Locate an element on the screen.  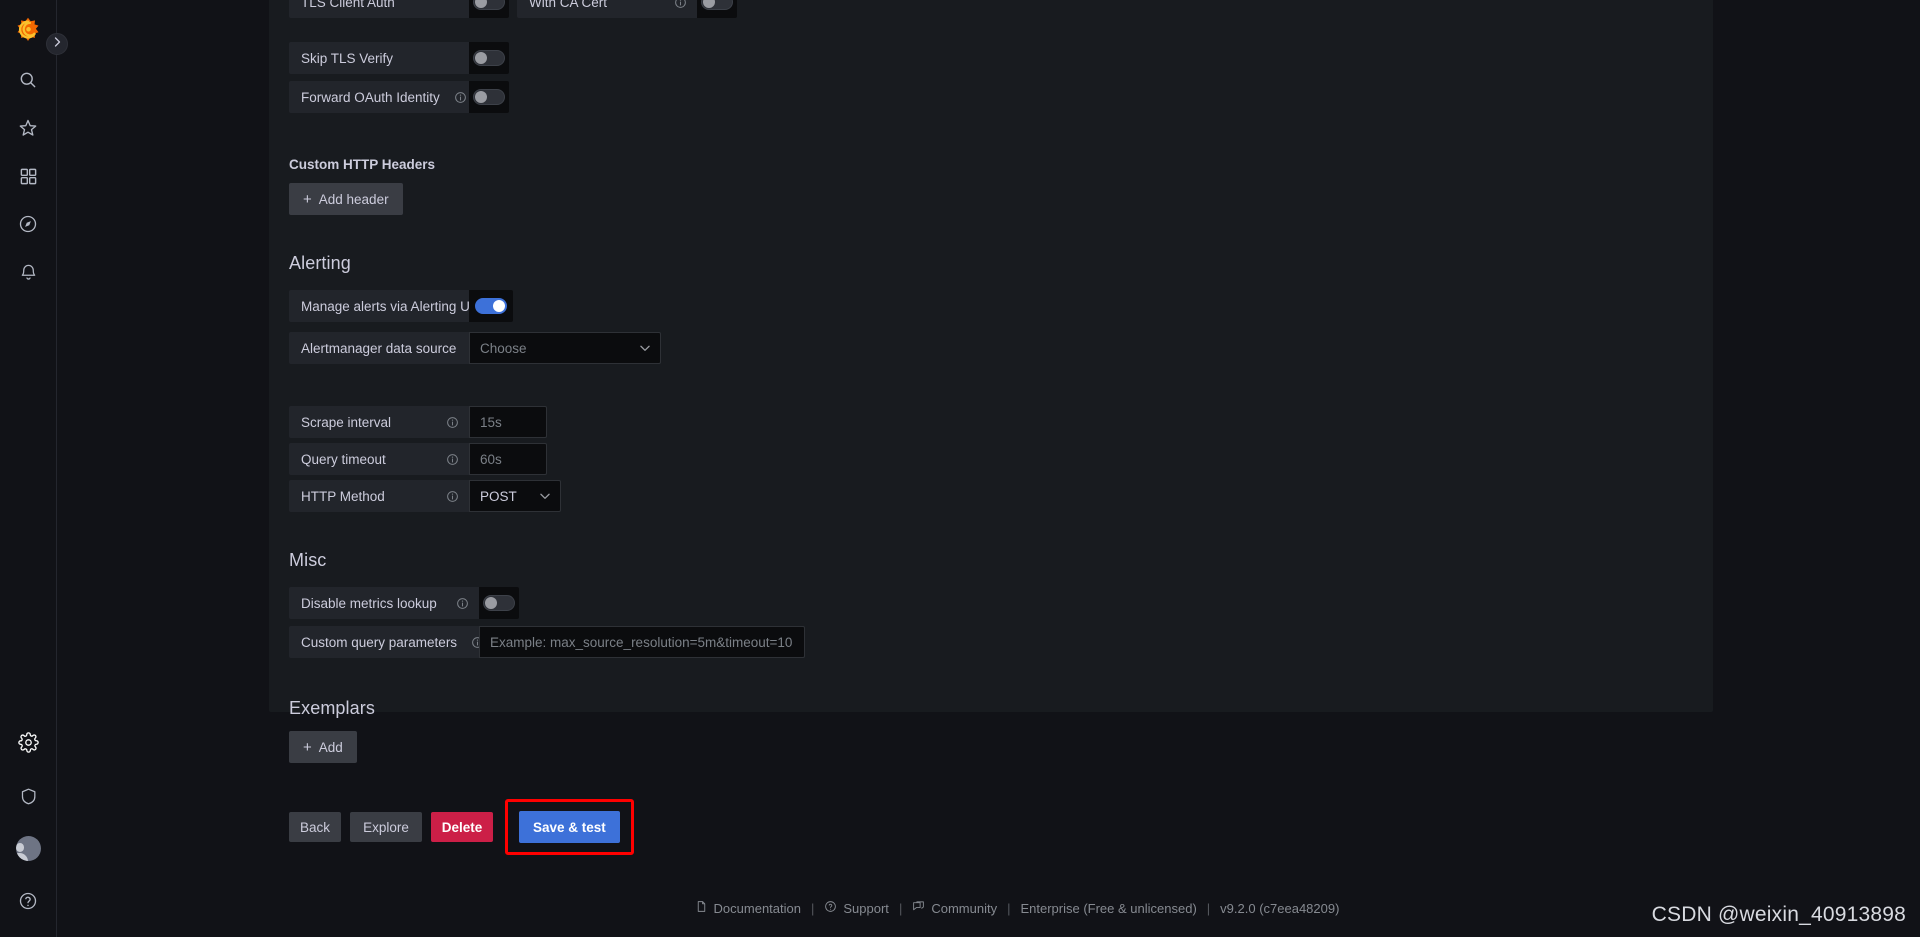
forward-oauth-toggle is located at coordinates (489, 97).